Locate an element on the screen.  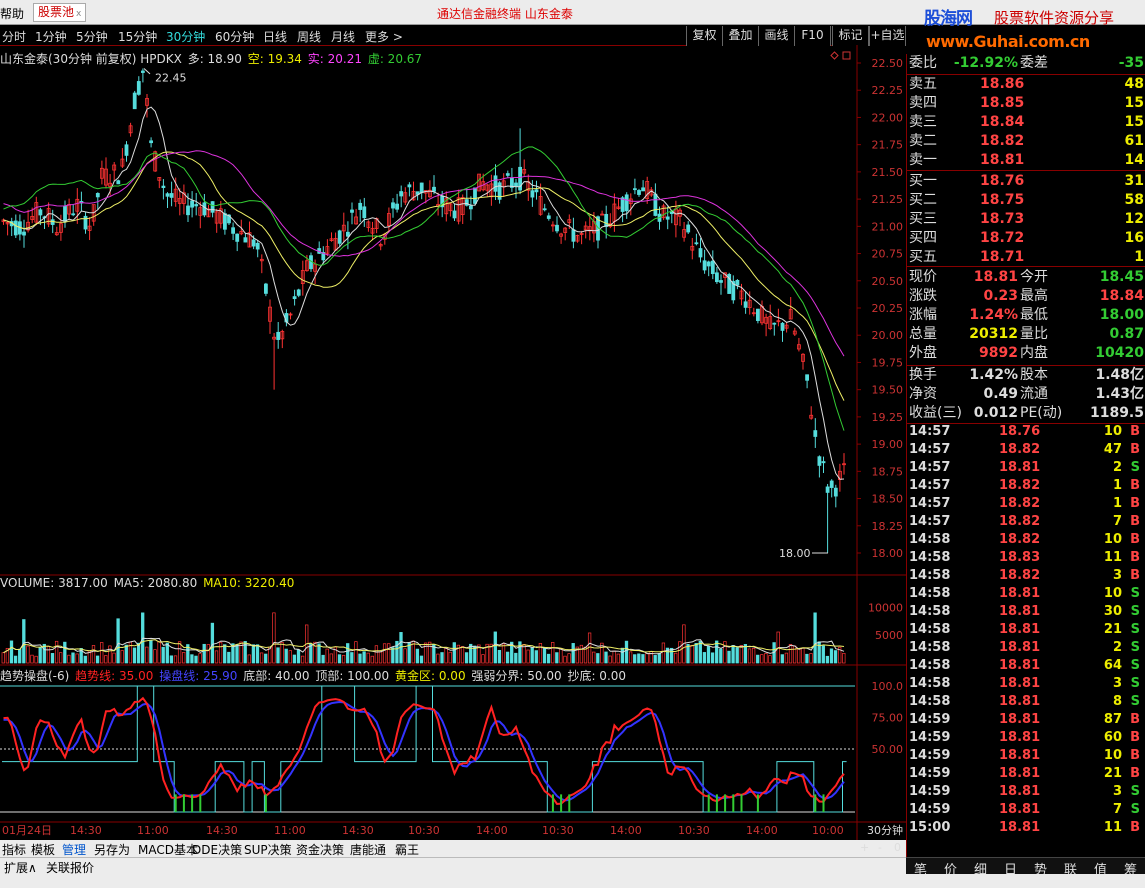
period-tab: 60分钟 is located at coordinates (234, 36).